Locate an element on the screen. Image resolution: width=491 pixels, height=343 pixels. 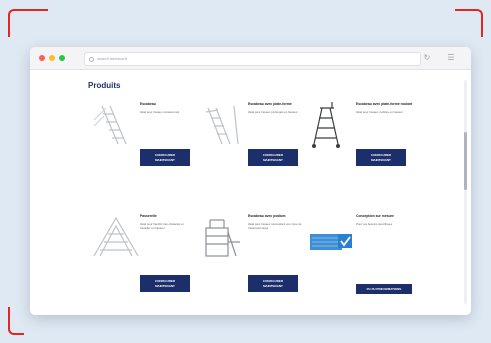
product-name: Conception sur mesure is located at coordinates (375, 216).